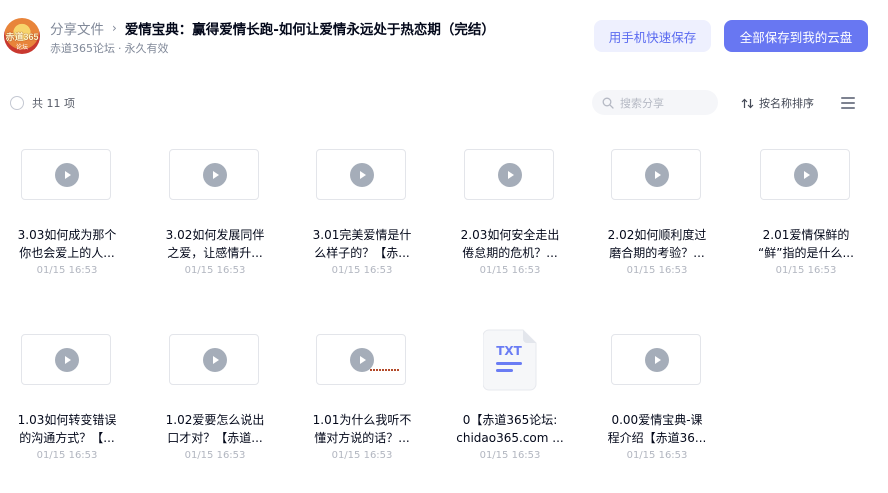  I want to click on sharer-avatar: 赤道365 论坛, so click(22, 36).